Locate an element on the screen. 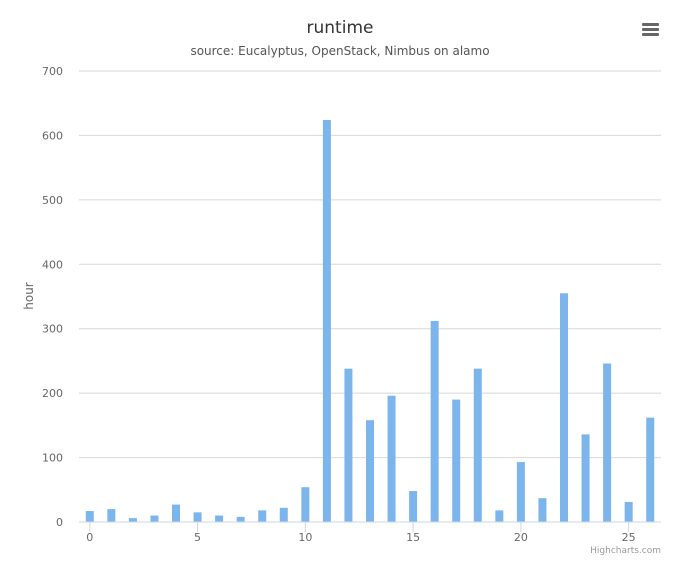  x-tick-label: 0 is located at coordinates (89, 537).